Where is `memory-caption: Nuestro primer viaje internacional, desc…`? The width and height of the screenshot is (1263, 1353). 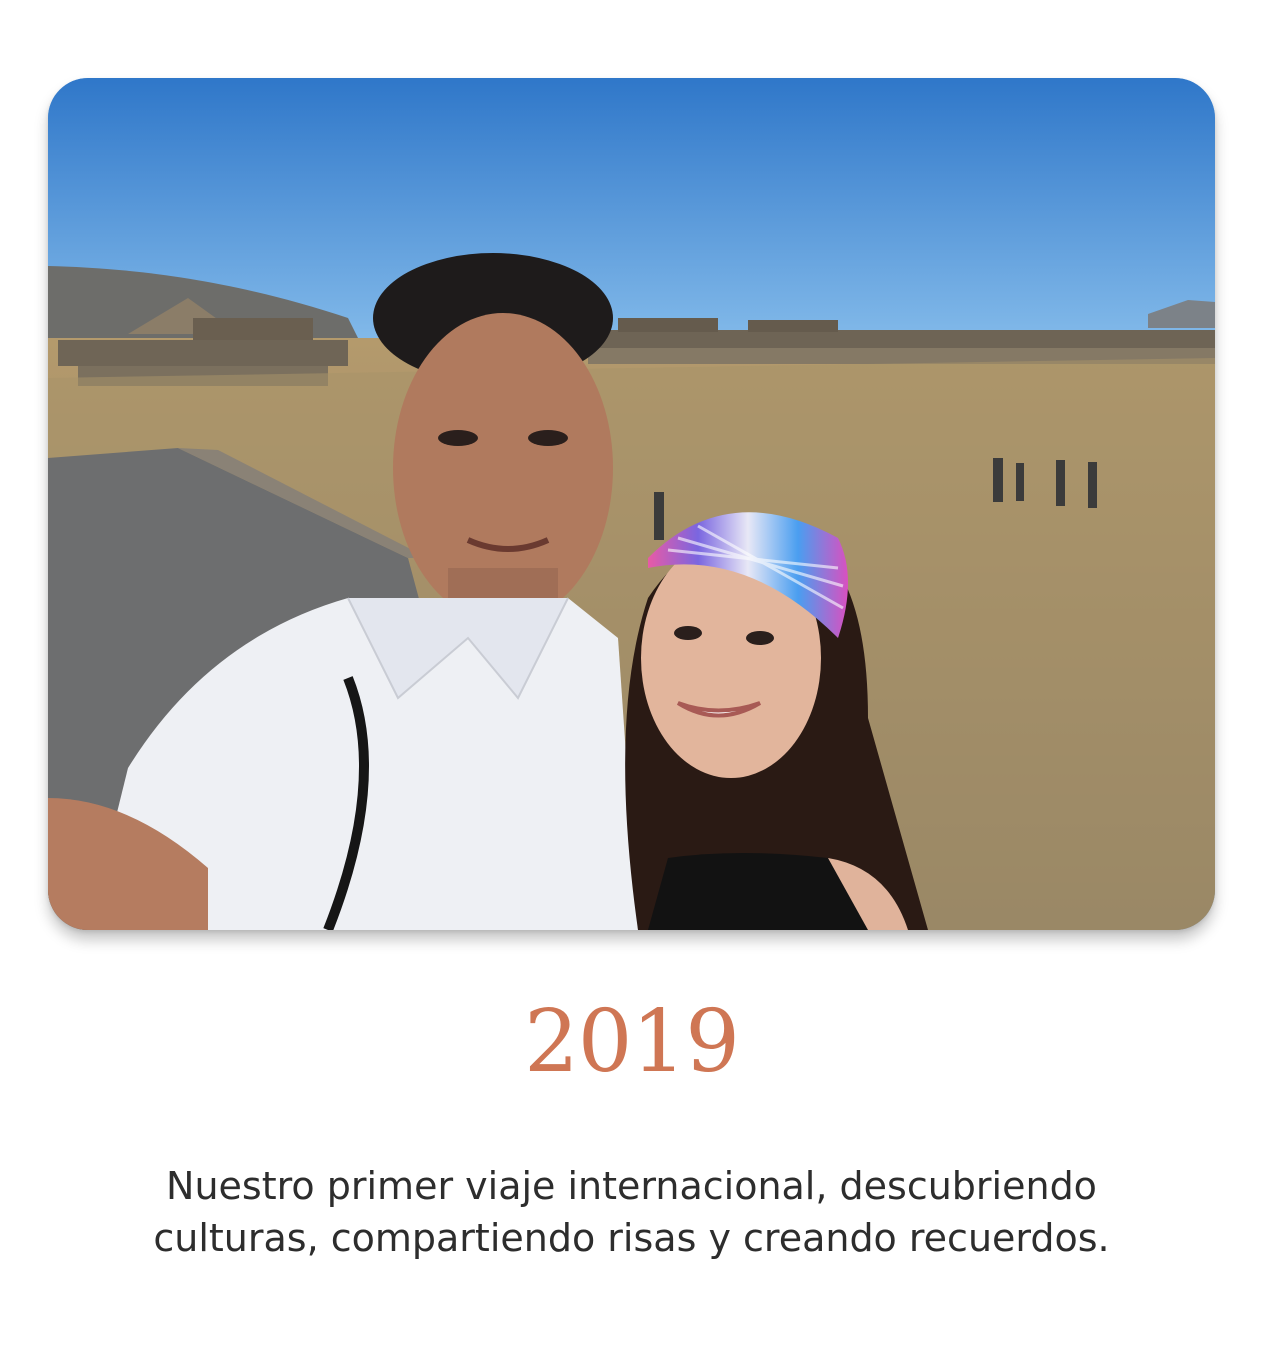
memory-caption: Nuestro primer viaje internacional, desc… is located at coordinates (631, 1212).